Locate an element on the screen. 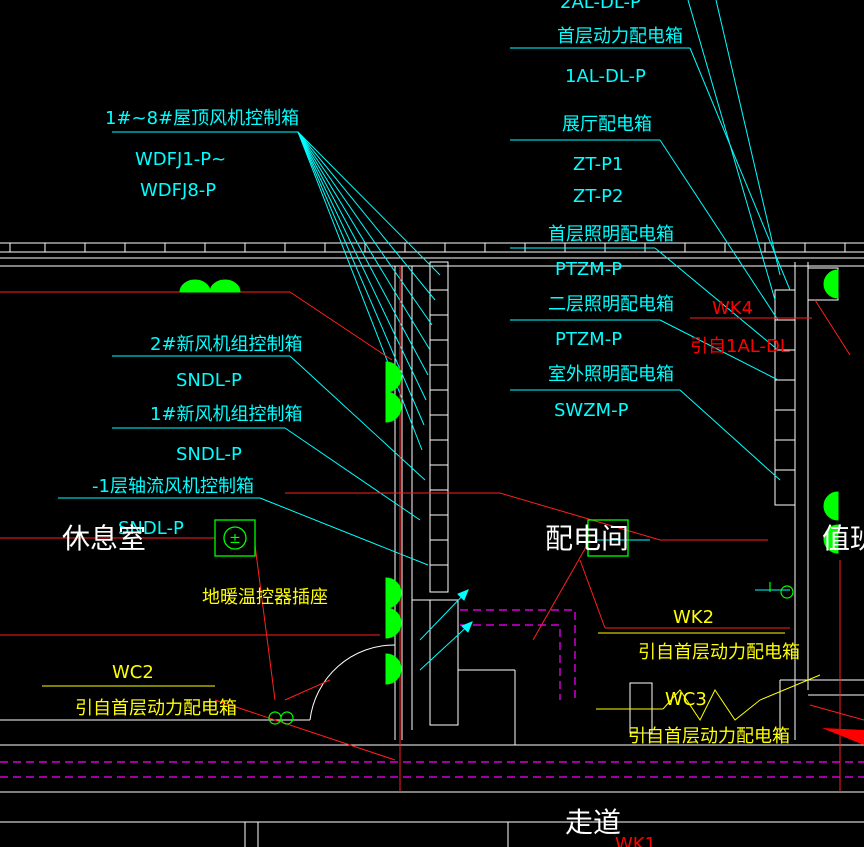 The image size is (864, 847). label-wc2: WC2 is located at coordinates (133, 672).